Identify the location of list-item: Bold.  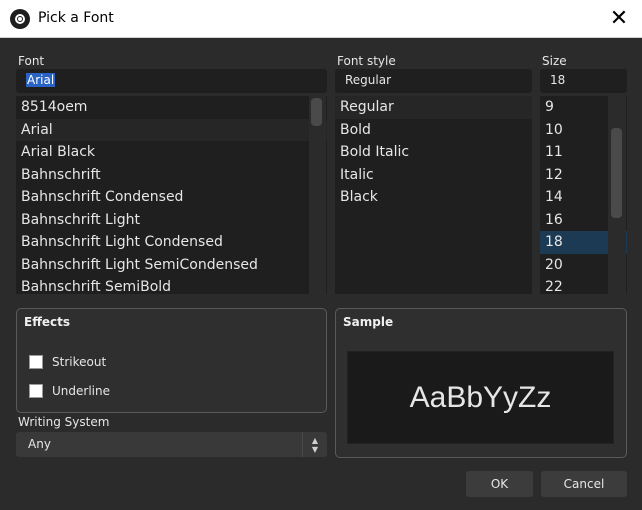
(433, 130).